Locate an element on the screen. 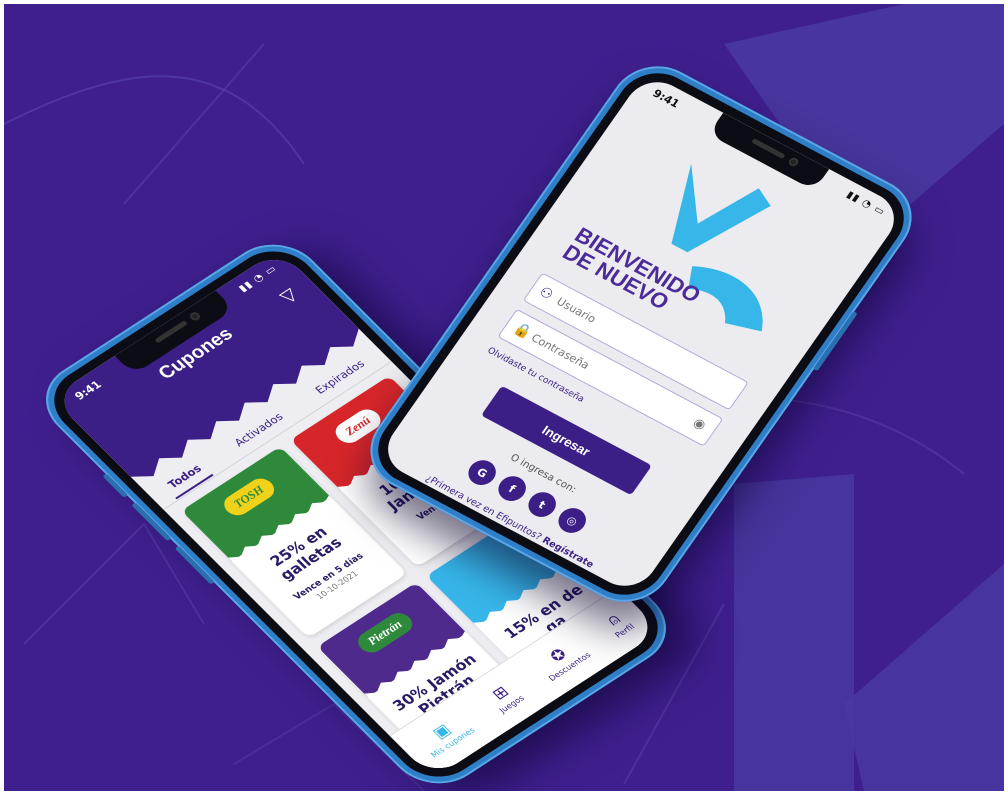 Image resolution: width=1008 pixels, height=795 pixels. nav-perfil: ⍝ Perfil is located at coordinates (617, 624).